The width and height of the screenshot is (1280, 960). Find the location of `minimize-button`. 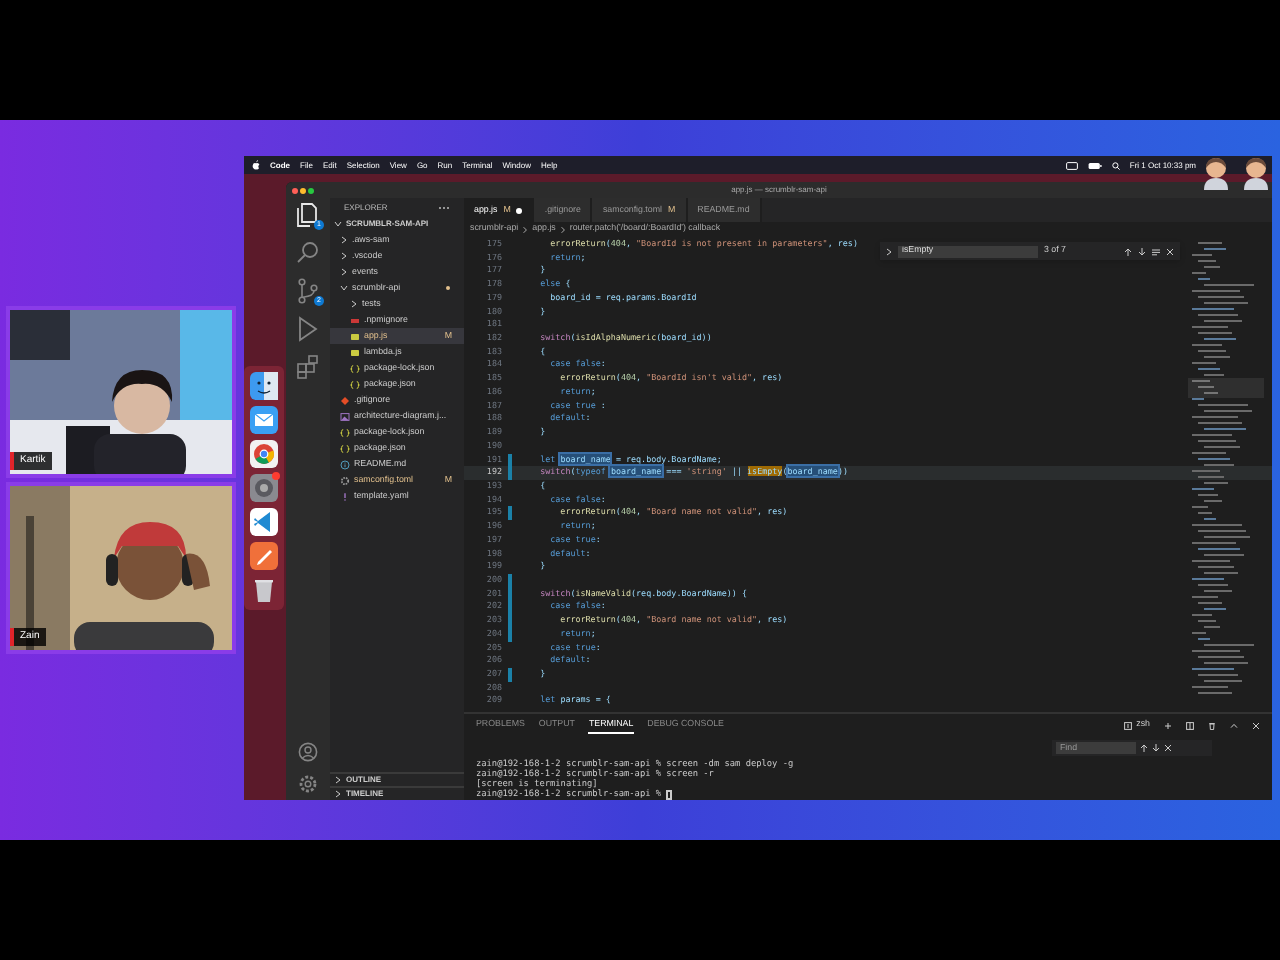

minimize-button is located at coordinates (303, 190).